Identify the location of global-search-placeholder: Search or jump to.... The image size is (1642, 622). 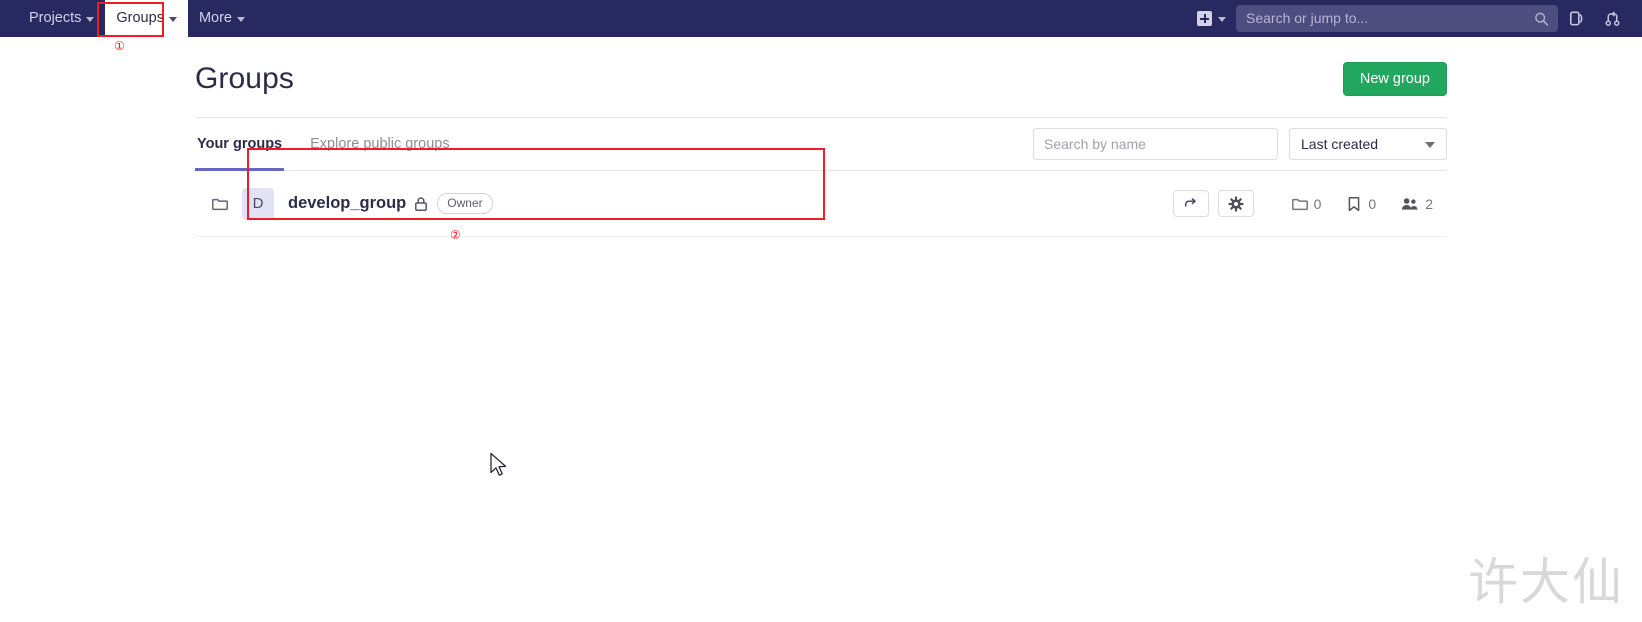
(1307, 18).